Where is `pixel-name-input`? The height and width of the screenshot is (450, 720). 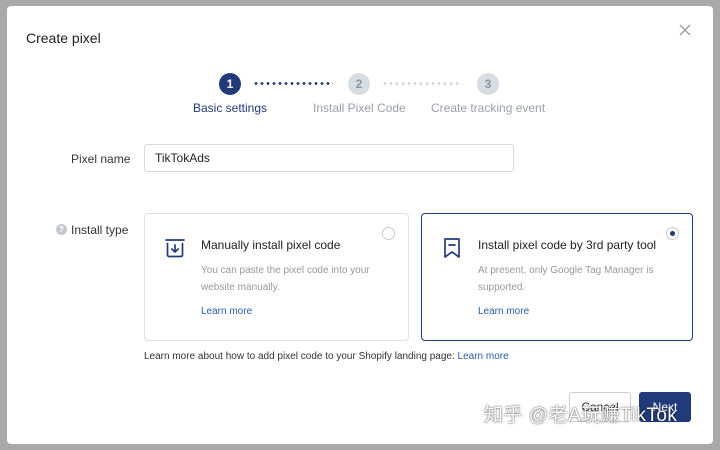
pixel-name-input is located at coordinates (329, 158).